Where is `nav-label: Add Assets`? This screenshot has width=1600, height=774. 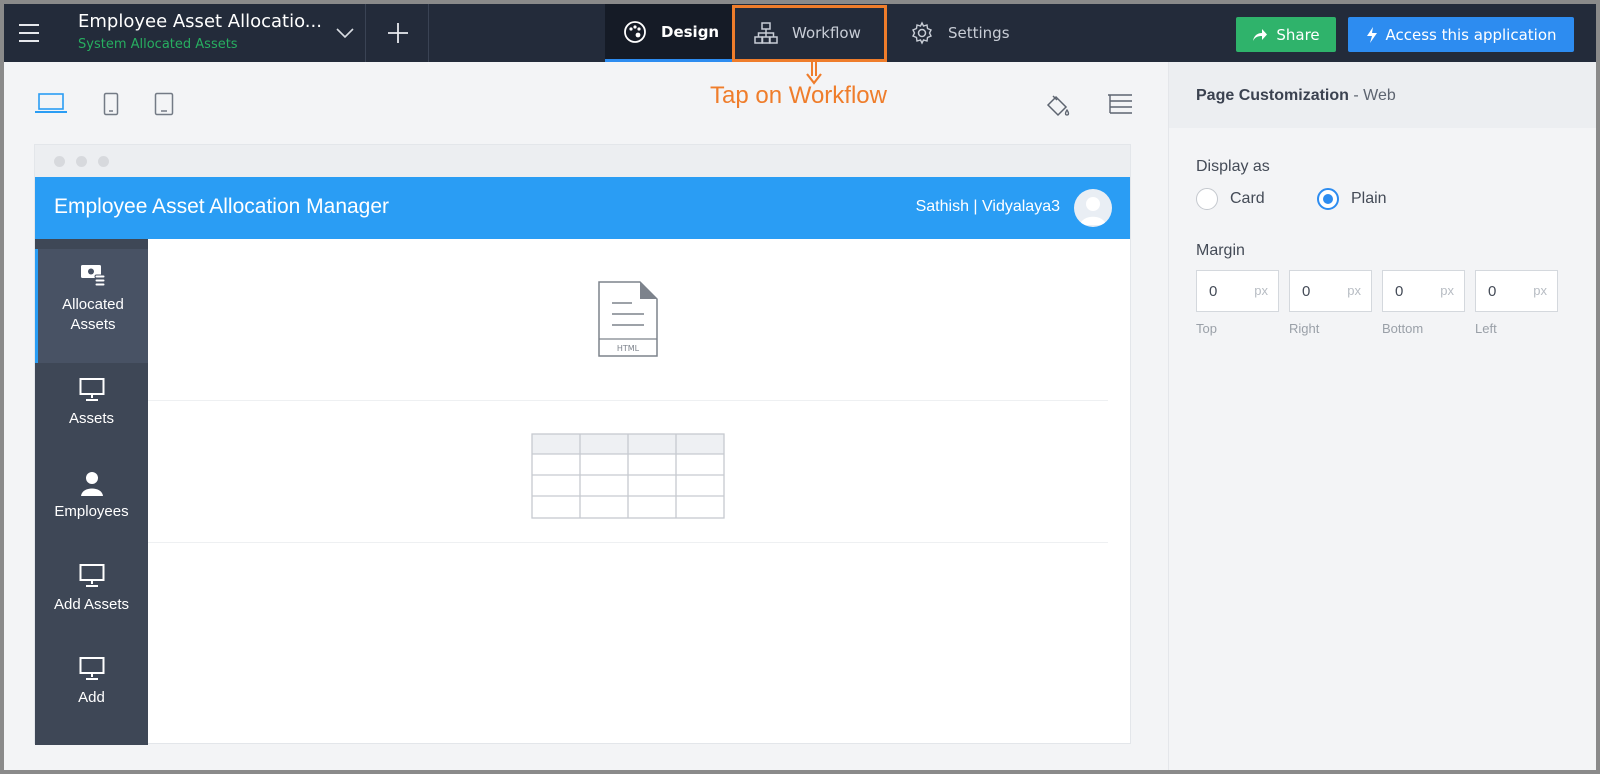 nav-label: Add Assets is located at coordinates (91, 604).